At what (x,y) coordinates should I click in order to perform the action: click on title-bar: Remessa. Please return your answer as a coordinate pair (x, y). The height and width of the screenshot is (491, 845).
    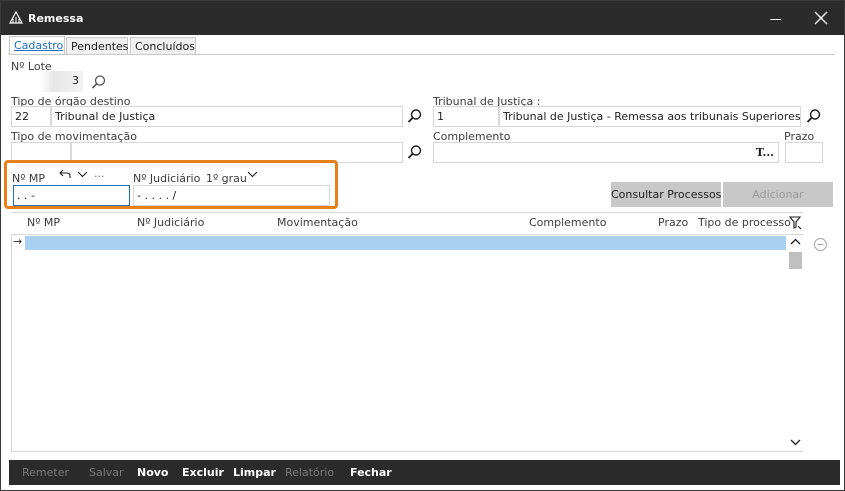
    Looking at the image, I should click on (422, 18).